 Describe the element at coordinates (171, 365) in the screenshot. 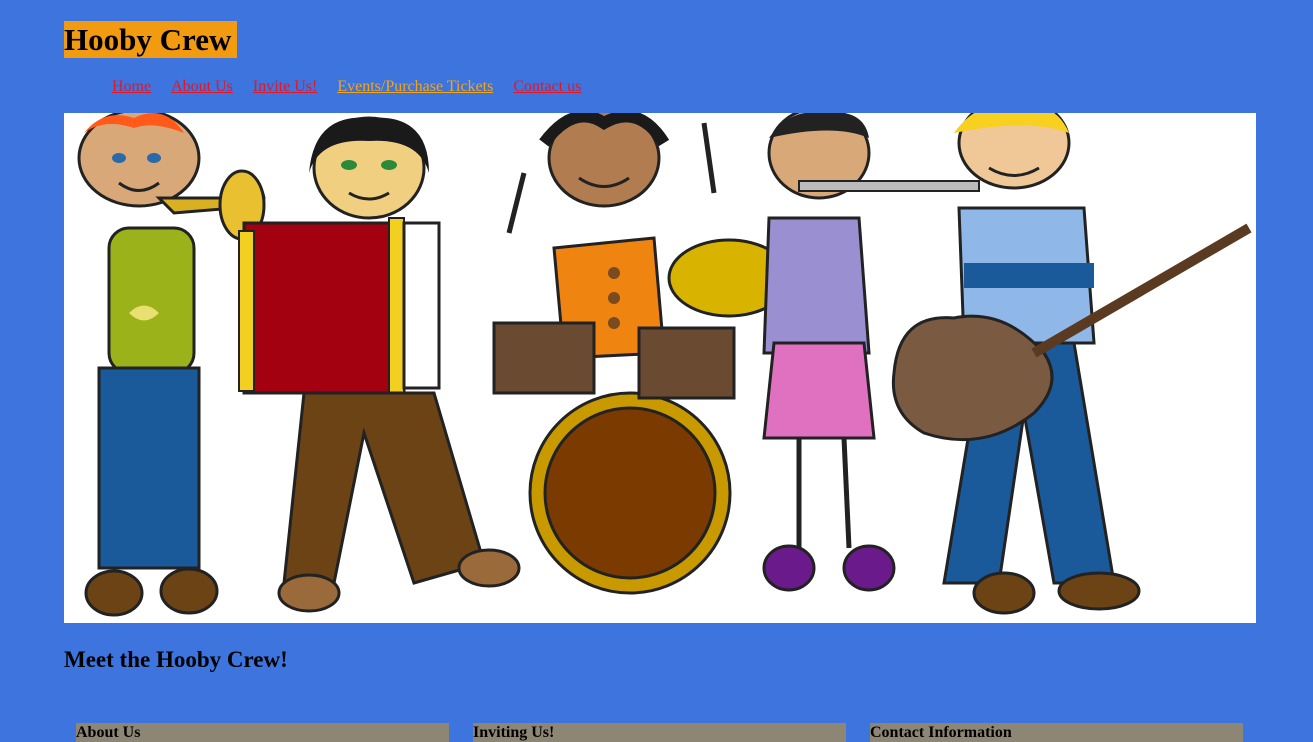

I see `trumpet-player-figure` at that location.